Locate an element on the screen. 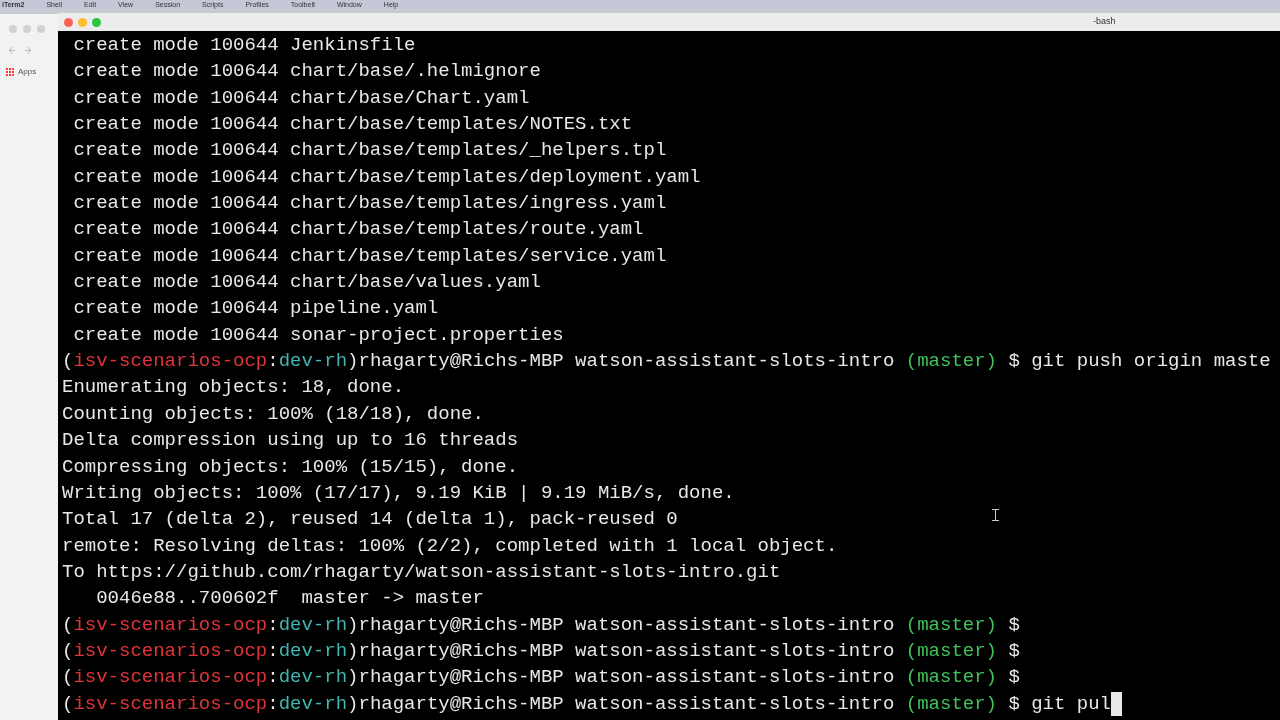 The image size is (1280, 720). output-line: create mode 100644 chart/base/templates/_helpers.tpl is located at coordinates (369, 151).